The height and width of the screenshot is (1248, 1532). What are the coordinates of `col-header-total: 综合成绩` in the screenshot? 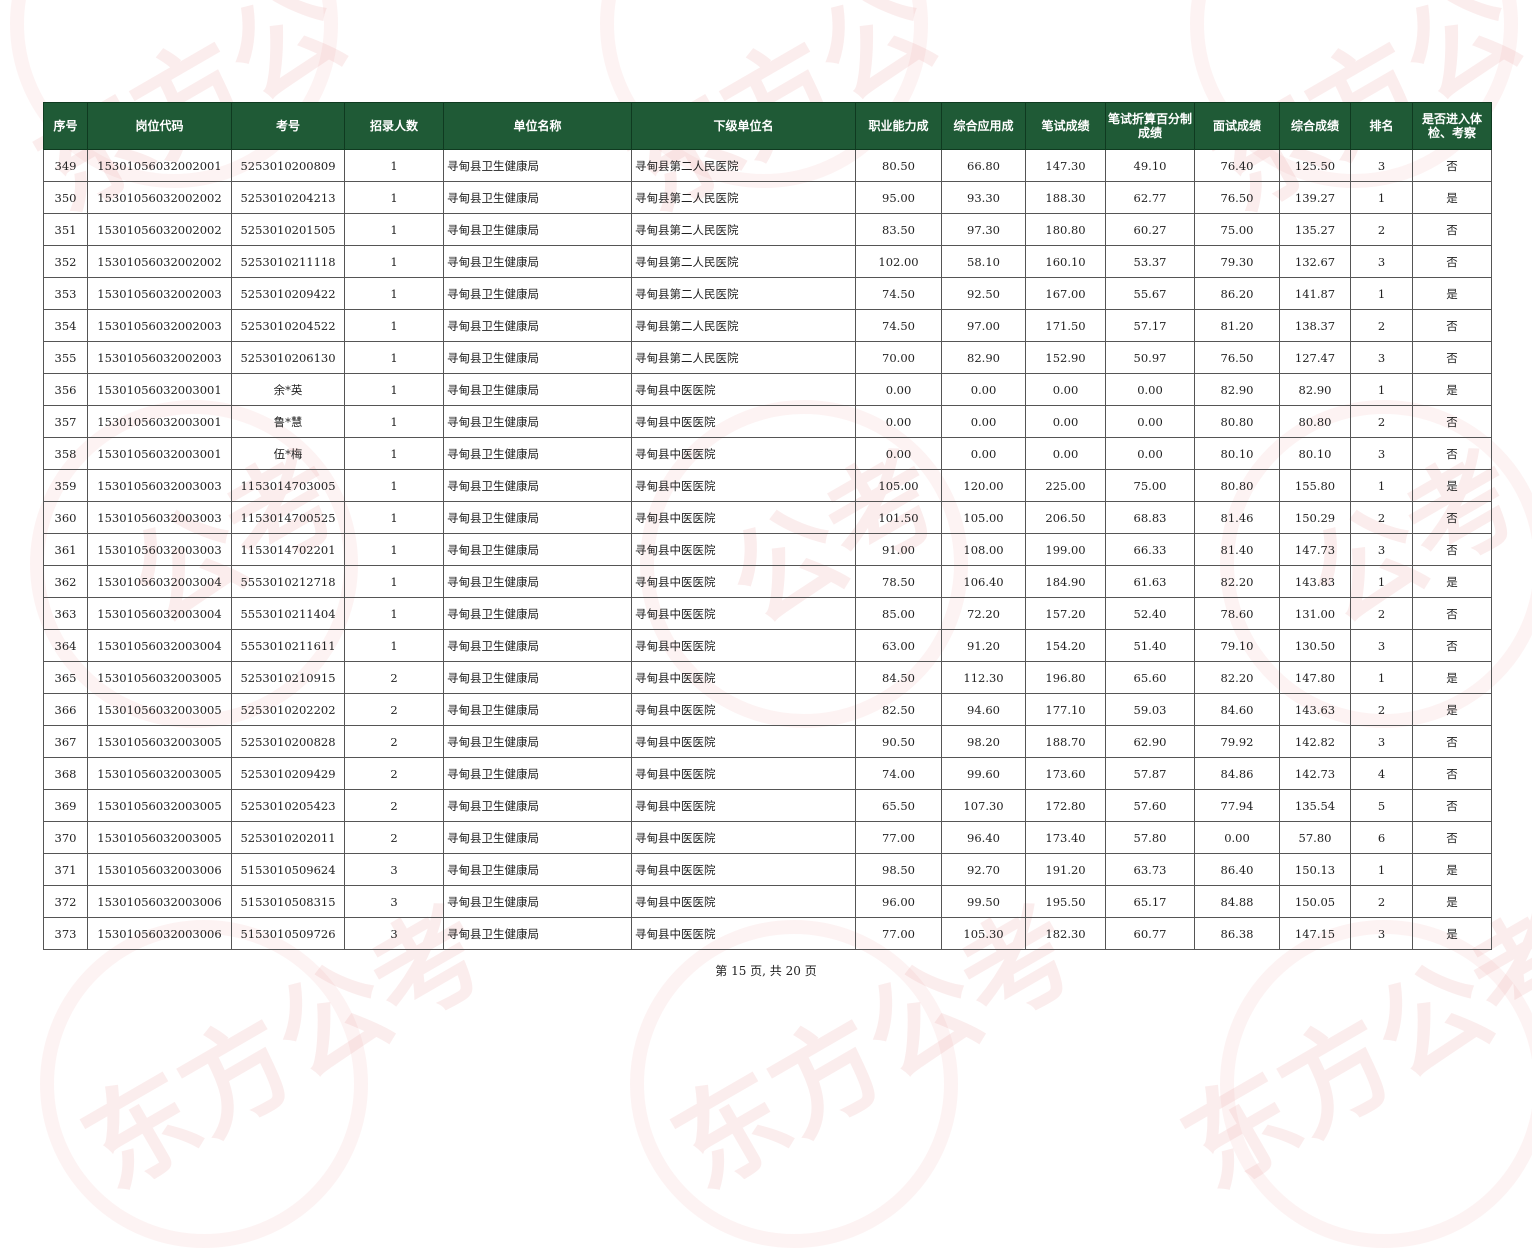 It's located at (1315, 126).